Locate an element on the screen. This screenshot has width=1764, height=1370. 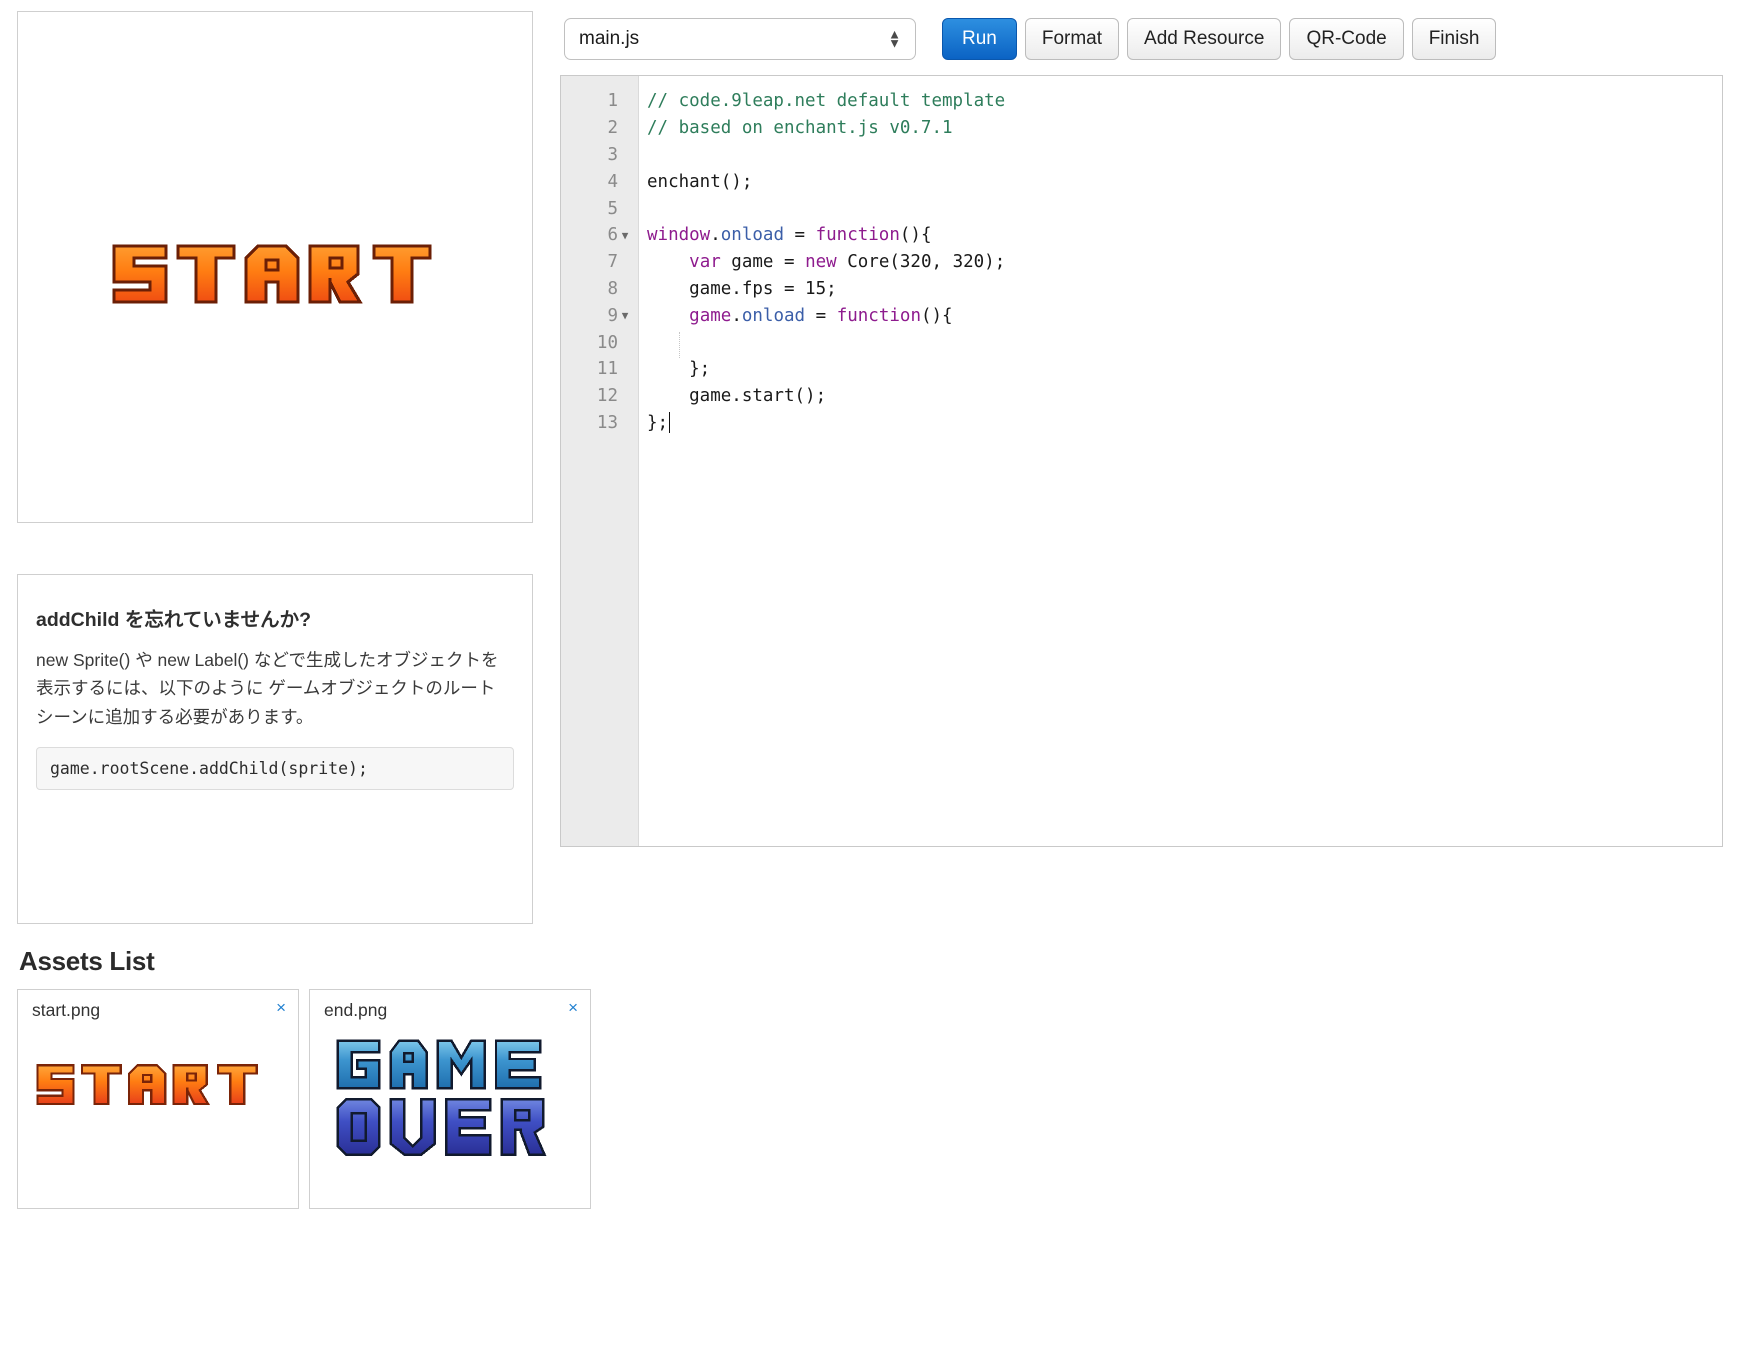
code-line-9: game.onload = function(){ is located at coordinates (821, 315).